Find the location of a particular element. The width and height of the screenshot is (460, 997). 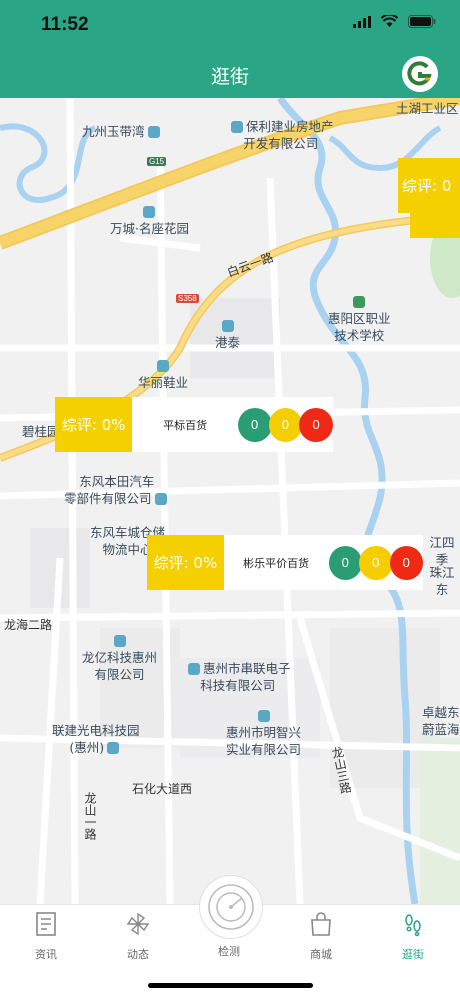

tab-detect: 检测 is located at coordinates (229, 951).